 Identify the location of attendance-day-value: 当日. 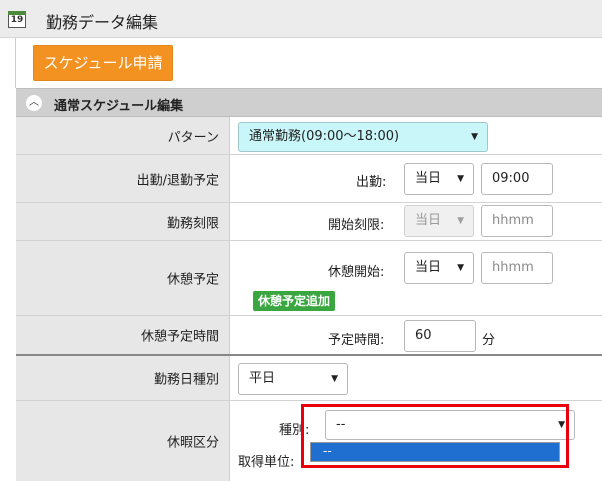
(428, 178).